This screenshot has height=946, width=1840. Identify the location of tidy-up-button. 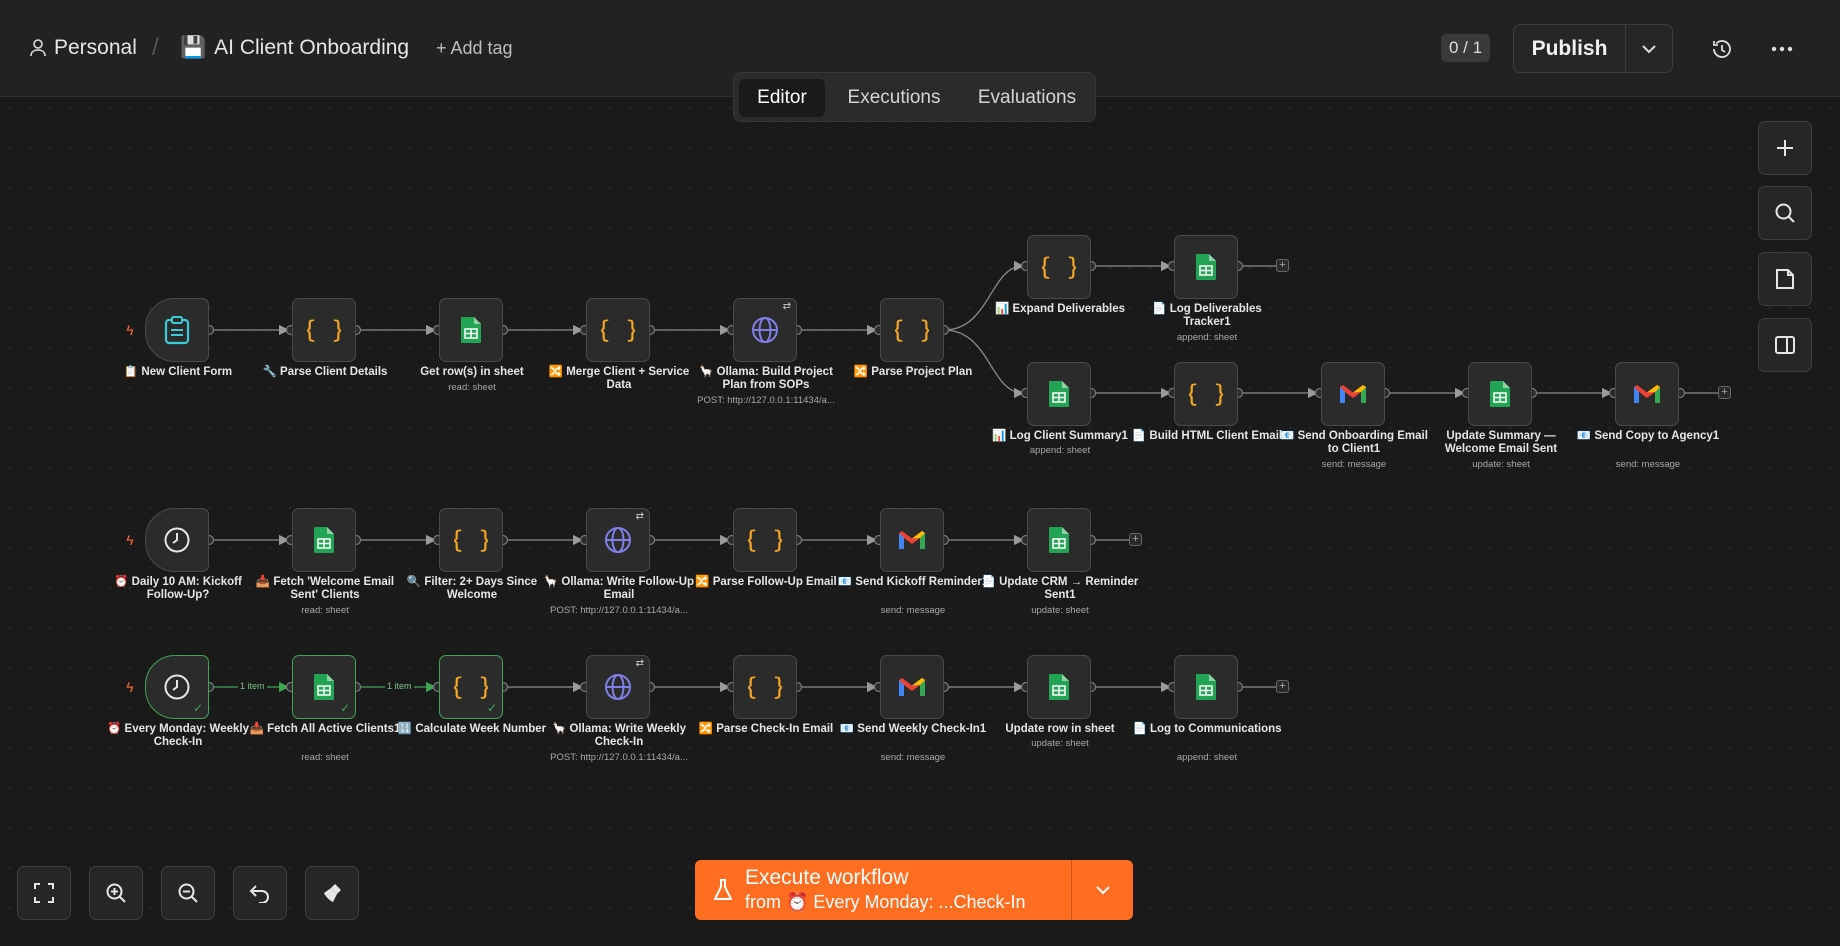
(332, 893).